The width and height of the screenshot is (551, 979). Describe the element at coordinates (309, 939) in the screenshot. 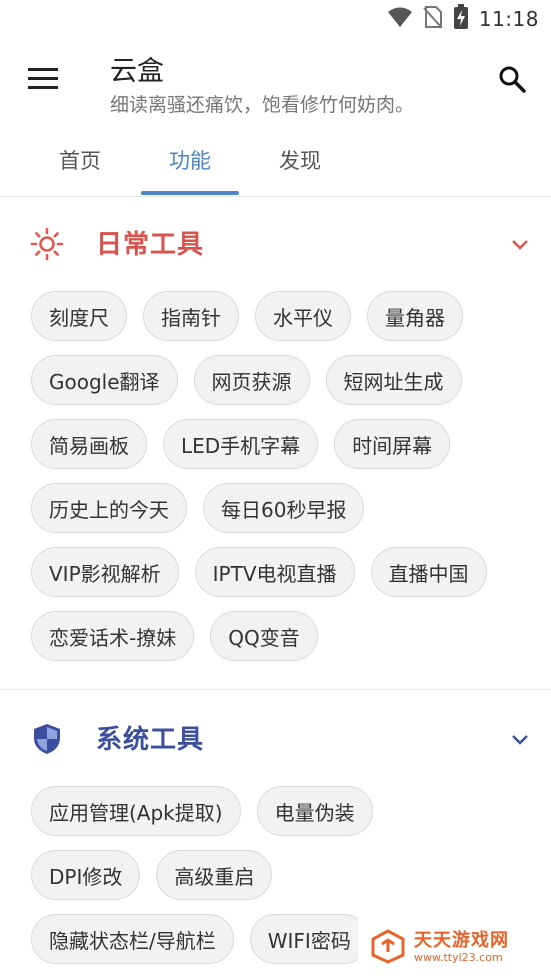

I see `chip-wifi-password: WIFI密码` at that location.